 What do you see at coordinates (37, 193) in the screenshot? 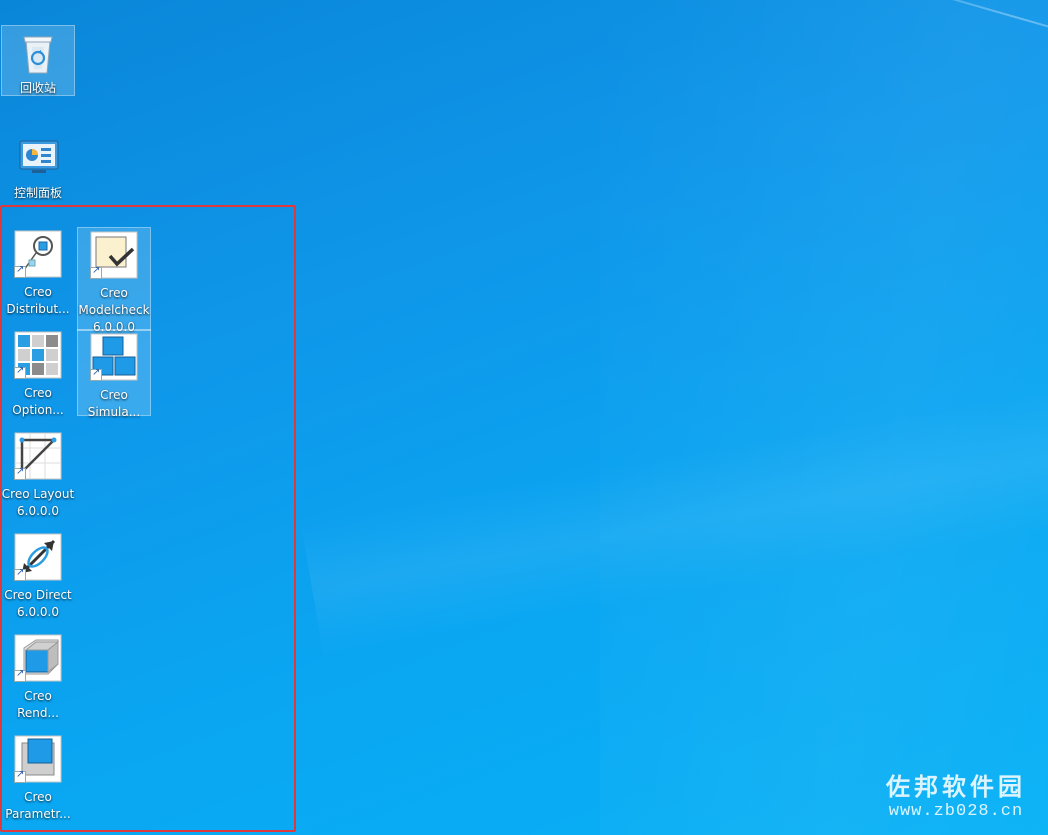
I see `control-panel-label: 控制面板` at bounding box center [37, 193].